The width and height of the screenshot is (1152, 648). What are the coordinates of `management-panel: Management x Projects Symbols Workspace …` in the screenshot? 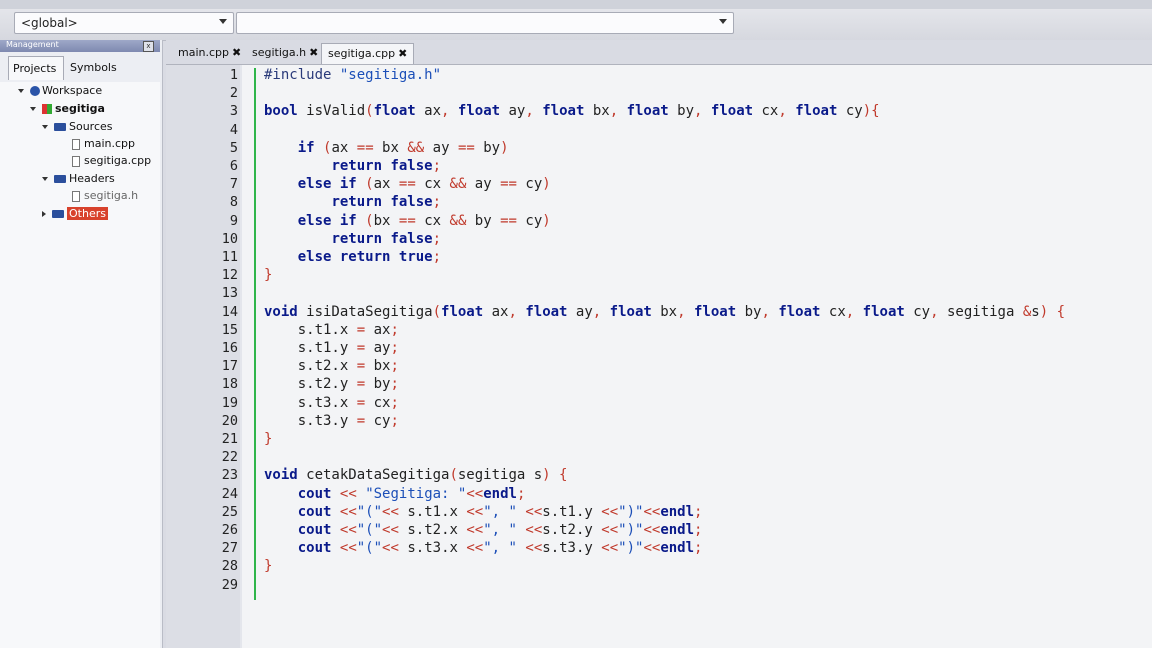 It's located at (81, 344).